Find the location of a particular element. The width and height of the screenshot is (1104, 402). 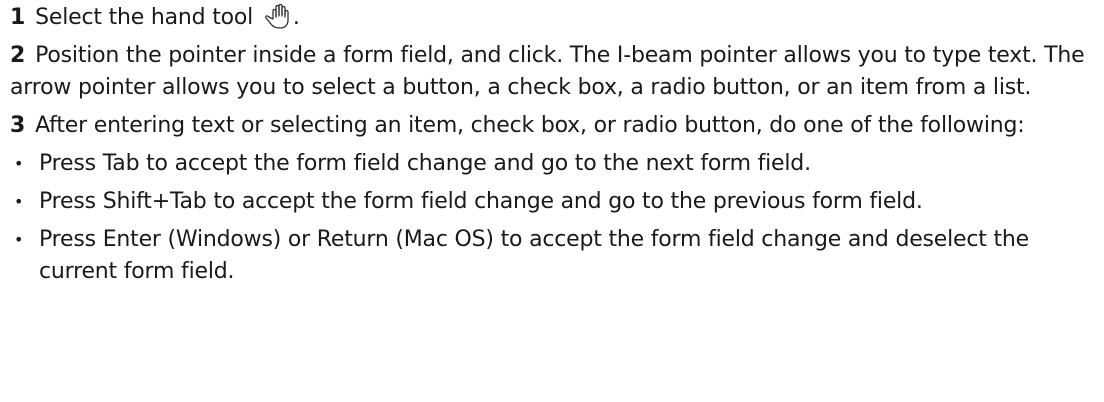

step-1: 1 Select the hand tool . is located at coordinates (552, 17).